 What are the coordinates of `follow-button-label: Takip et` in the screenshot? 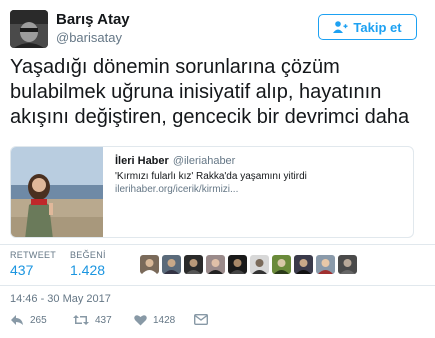 It's located at (377, 27).